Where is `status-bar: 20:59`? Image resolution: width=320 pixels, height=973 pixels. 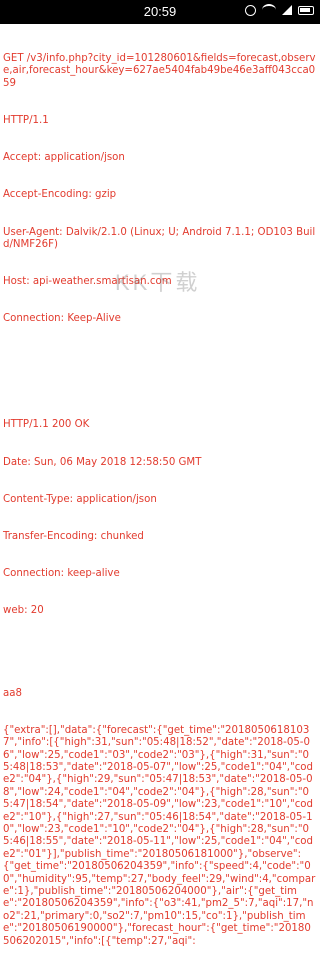 status-bar: 20:59 is located at coordinates (160, 12).